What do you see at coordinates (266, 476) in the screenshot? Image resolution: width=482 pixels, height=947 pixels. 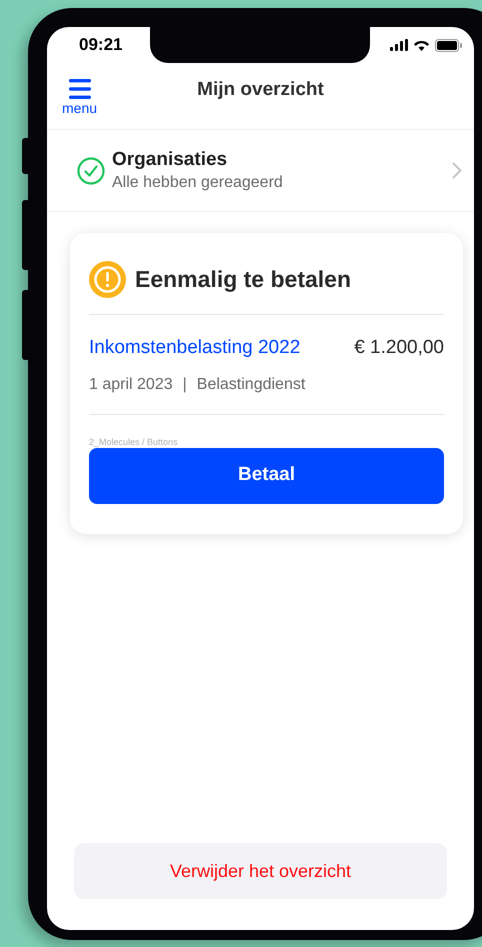 I see `pay-button: Betaal` at bounding box center [266, 476].